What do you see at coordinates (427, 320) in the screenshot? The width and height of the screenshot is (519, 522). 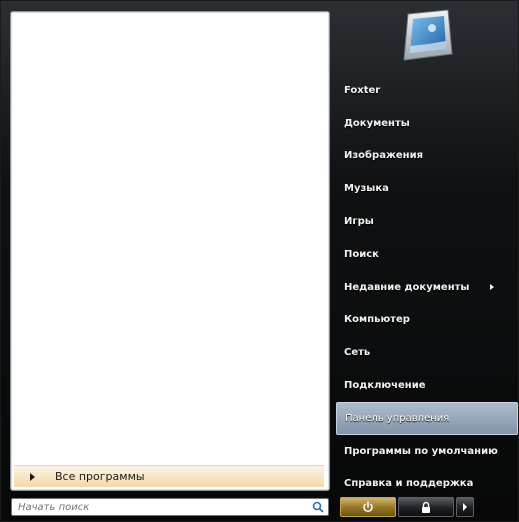 I see `menu-item-computer: Компьютер` at bounding box center [427, 320].